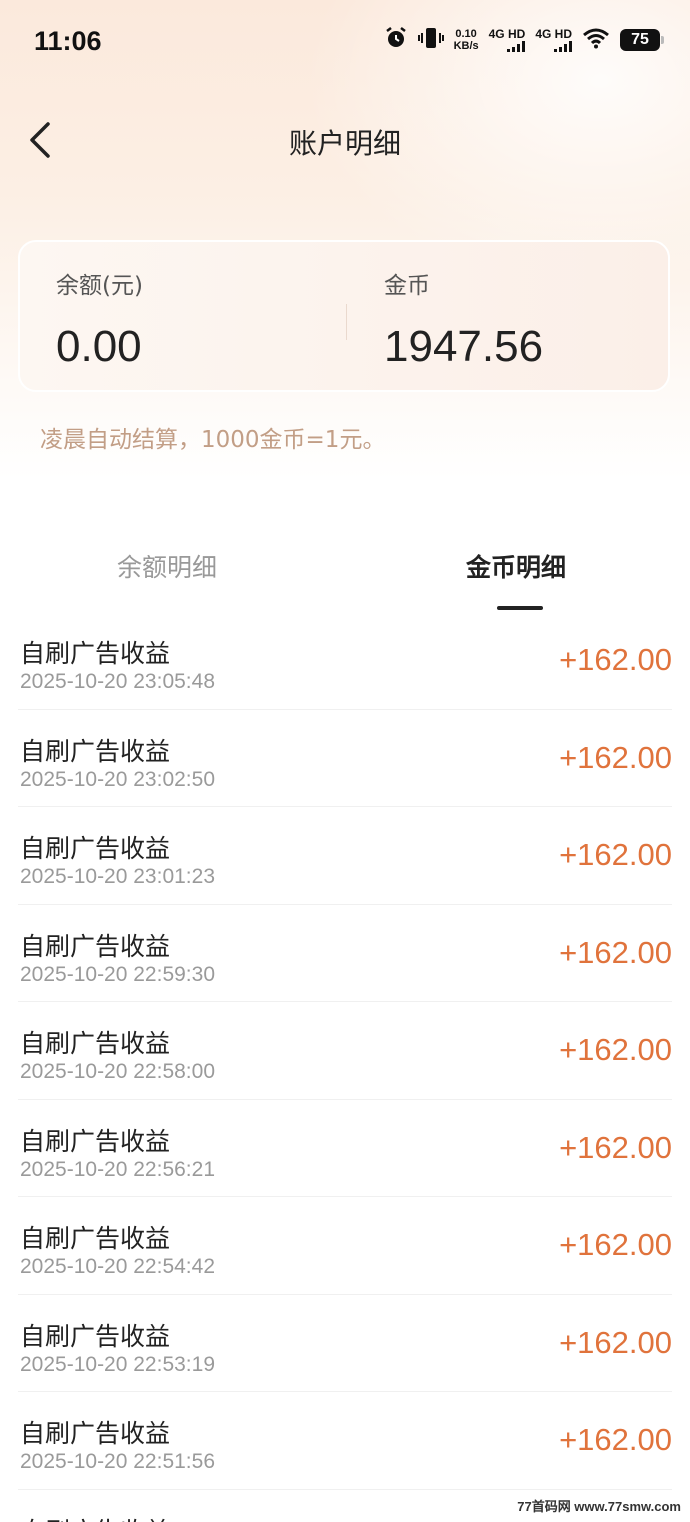 The image size is (690, 1522). What do you see at coordinates (117, 1461) in the screenshot?
I see `record-time: 2025-10-20 22:51:56` at bounding box center [117, 1461].